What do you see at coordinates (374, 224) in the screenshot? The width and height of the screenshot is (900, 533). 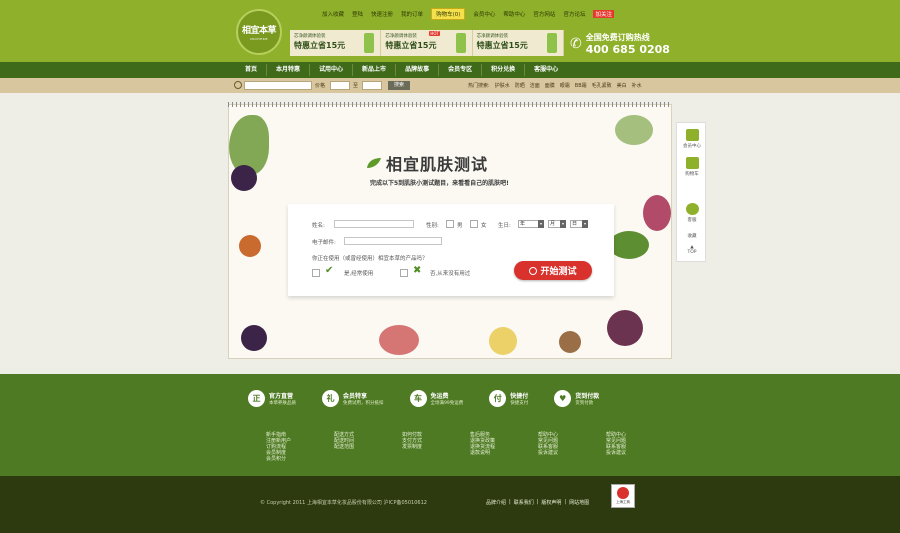 I see `name-input` at bounding box center [374, 224].